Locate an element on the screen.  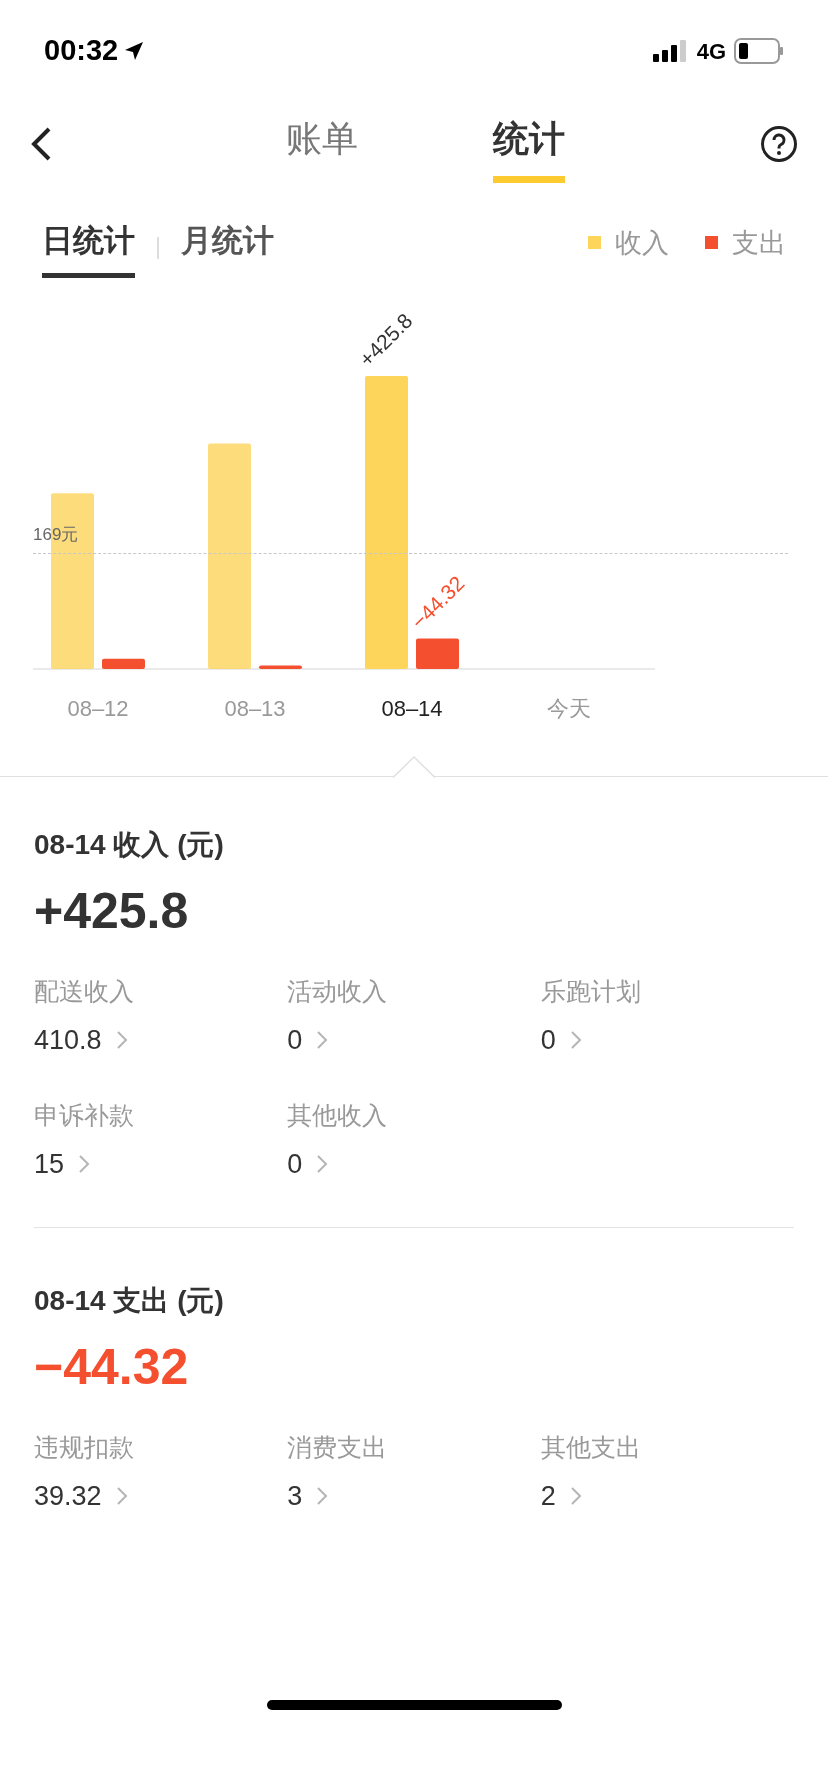
item-value-link: 15 is located at coordinates (62, 1164).